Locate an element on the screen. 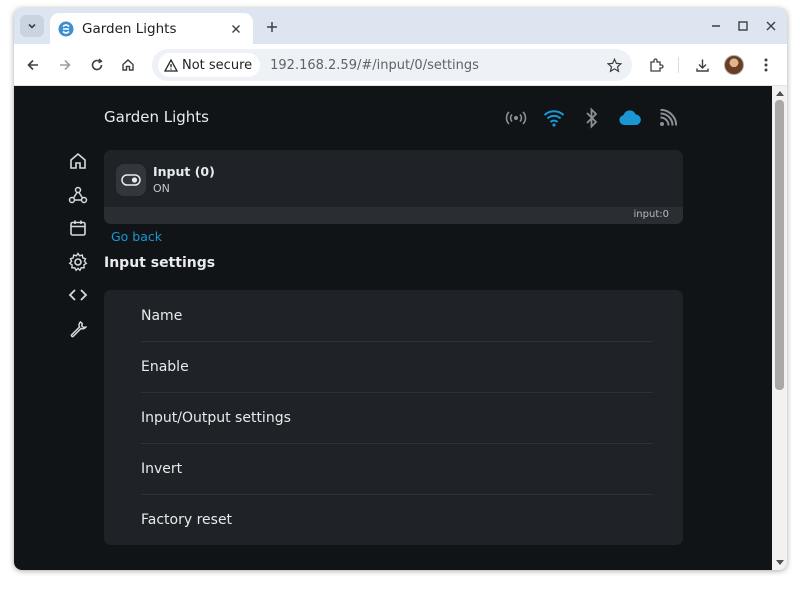 The image size is (800, 596). input-card-footer: input:0 is located at coordinates (393, 215).